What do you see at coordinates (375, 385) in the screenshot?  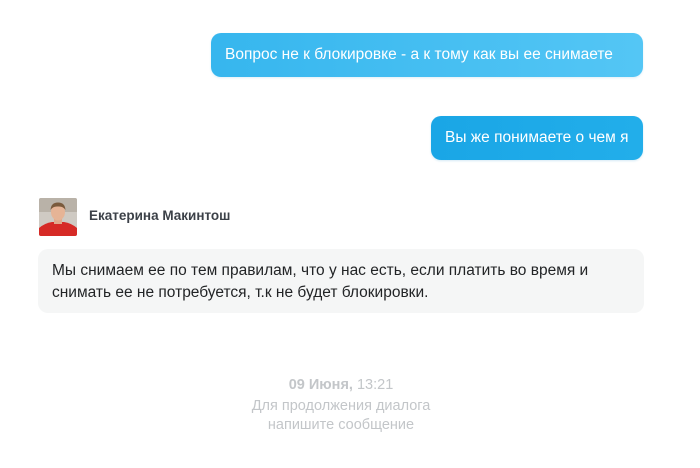 I see `timestamp-time: 13:21` at bounding box center [375, 385].